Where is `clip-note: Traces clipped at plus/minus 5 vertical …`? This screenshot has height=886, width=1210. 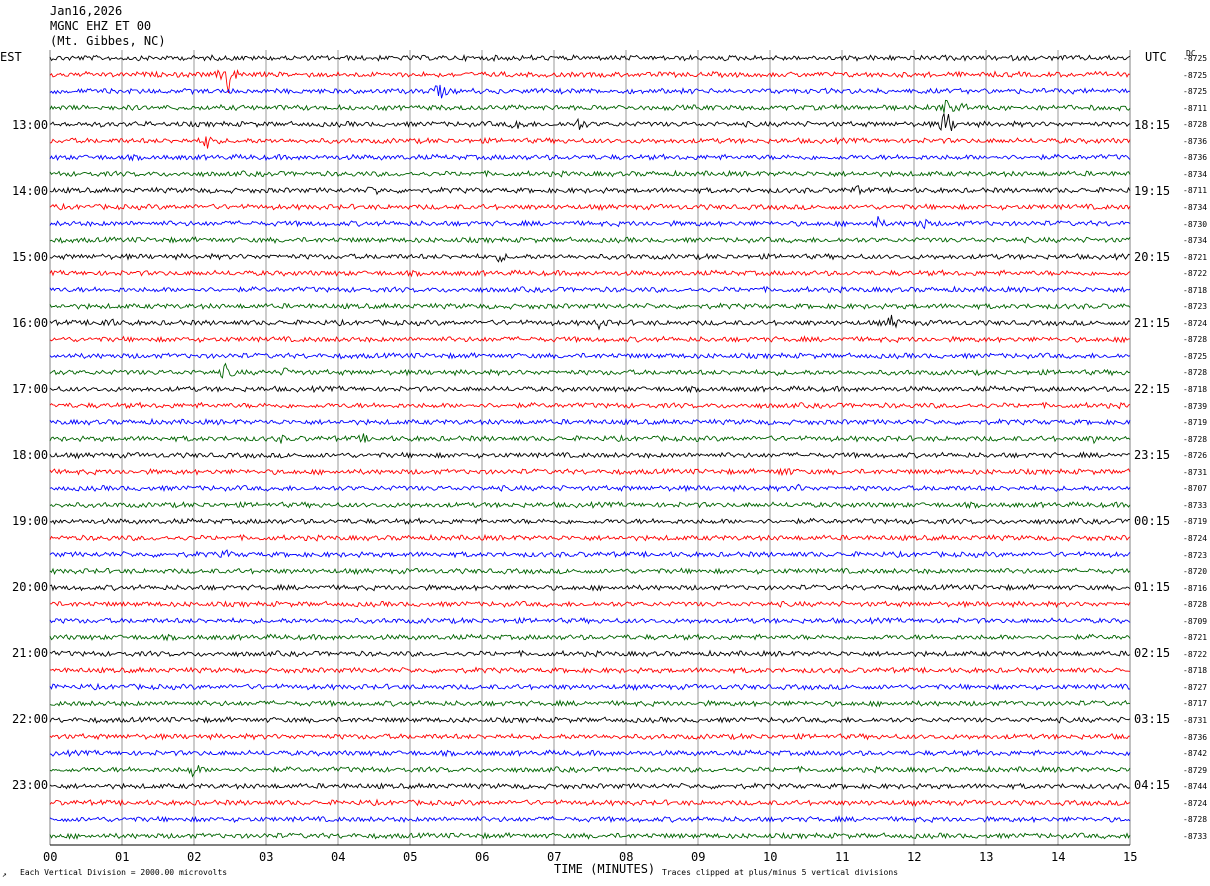 clip-note: Traces clipped at plus/minus 5 vertical … is located at coordinates (780, 872).